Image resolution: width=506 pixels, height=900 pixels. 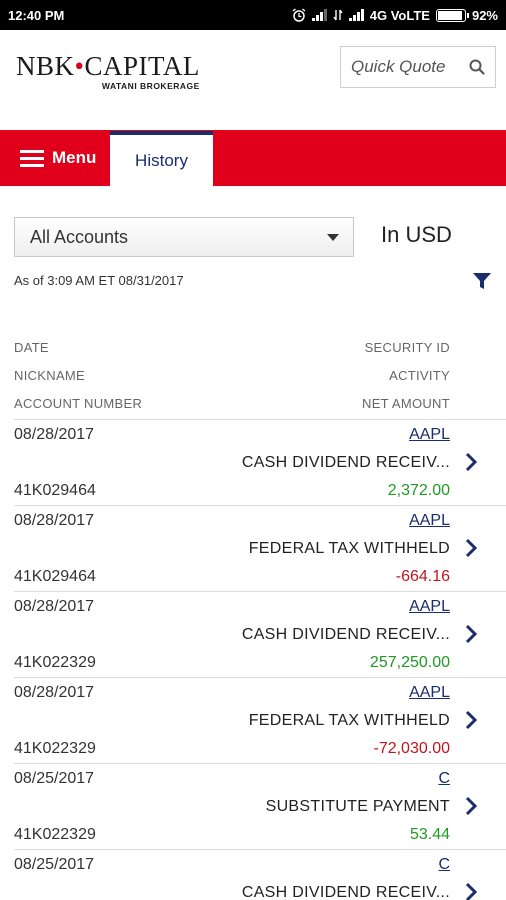 What do you see at coordinates (99, 280) in the screenshot?
I see `as-of-timestamp: As of 3:09 AM ET 08/31/2017` at bounding box center [99, 280].